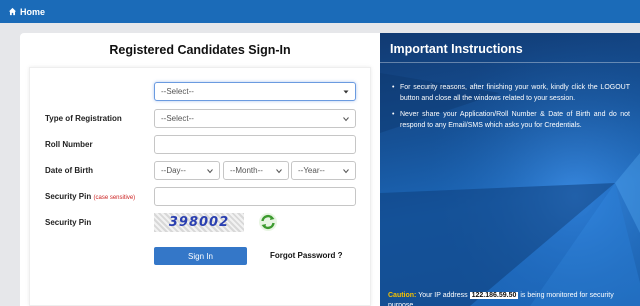  What do you see at coordinates (68, 196) in the screenshot?
I see `security-pin-label-text: Security Pin` at bounding box center [68, 196].